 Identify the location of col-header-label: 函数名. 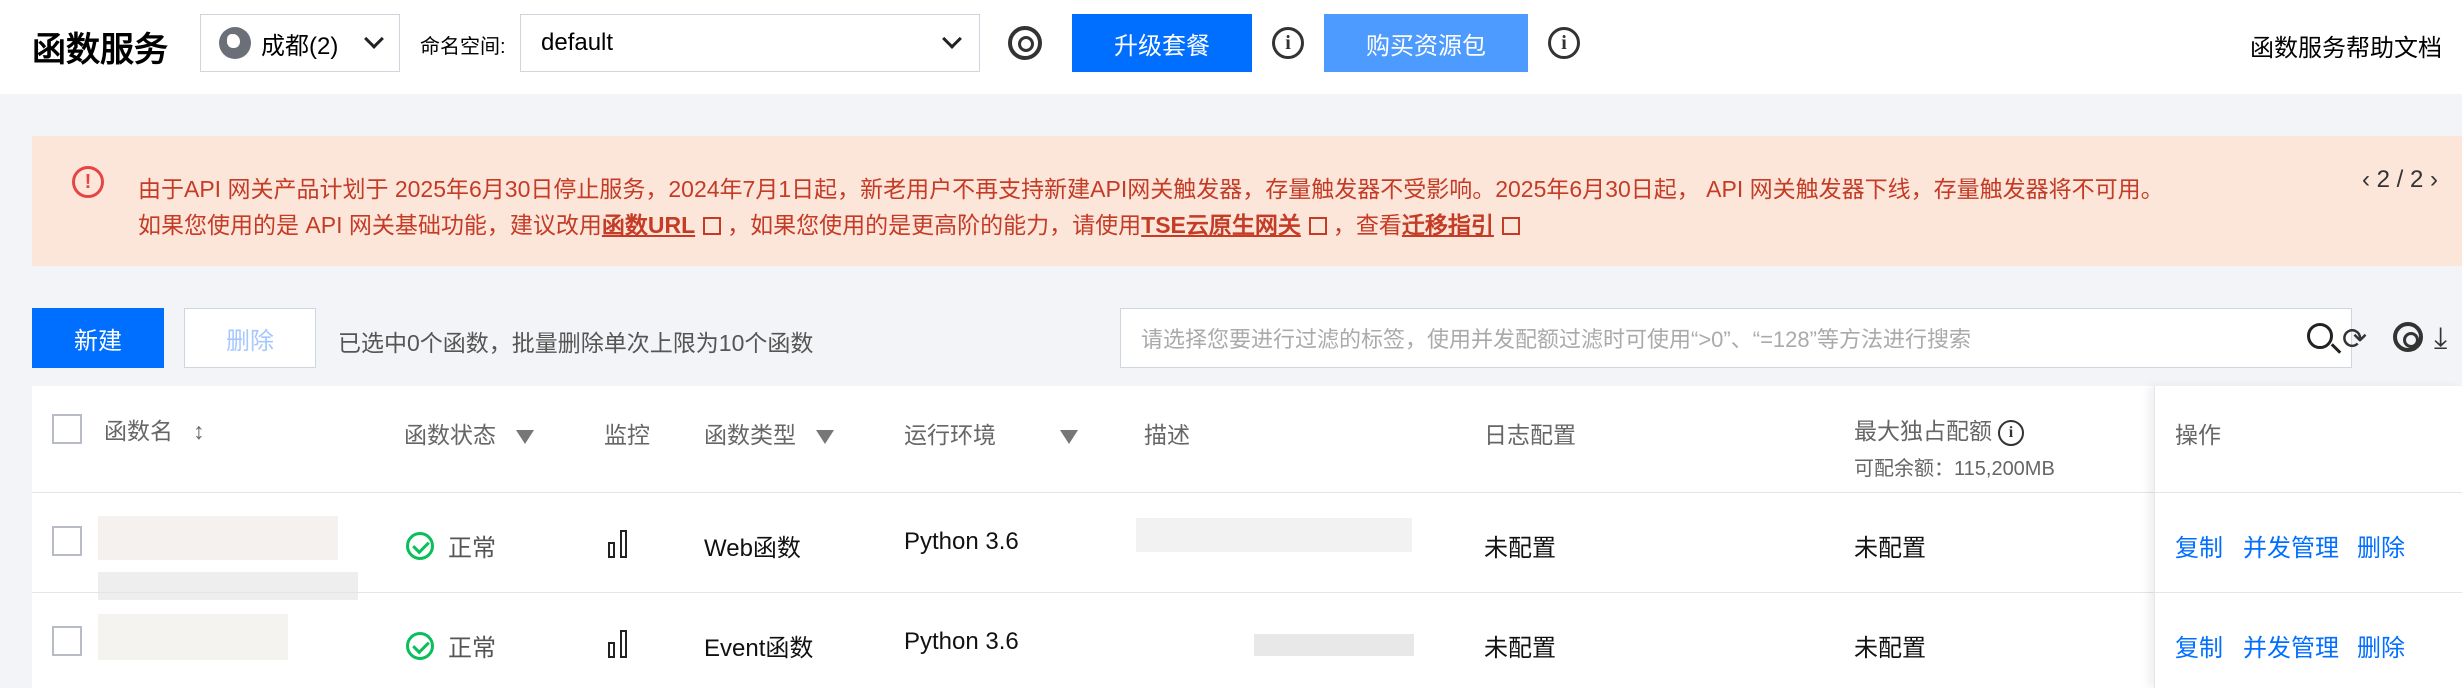
(138, 431).